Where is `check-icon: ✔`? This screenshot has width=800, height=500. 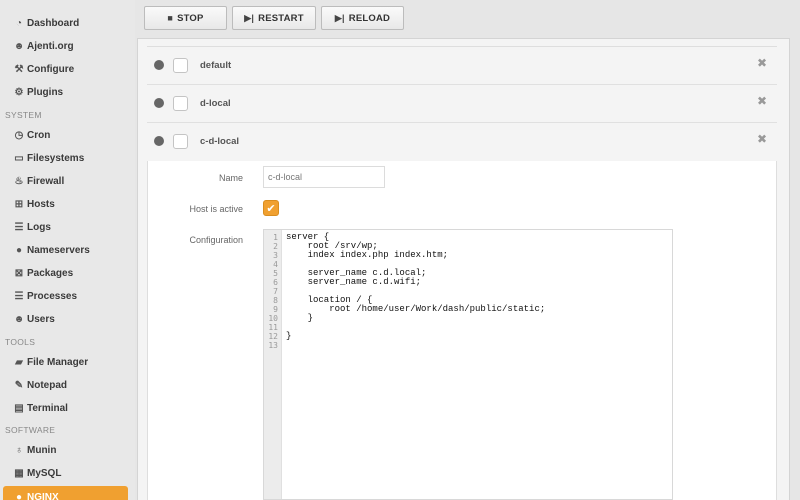
check-icon: ✔ is located at coordinates (271, 208).